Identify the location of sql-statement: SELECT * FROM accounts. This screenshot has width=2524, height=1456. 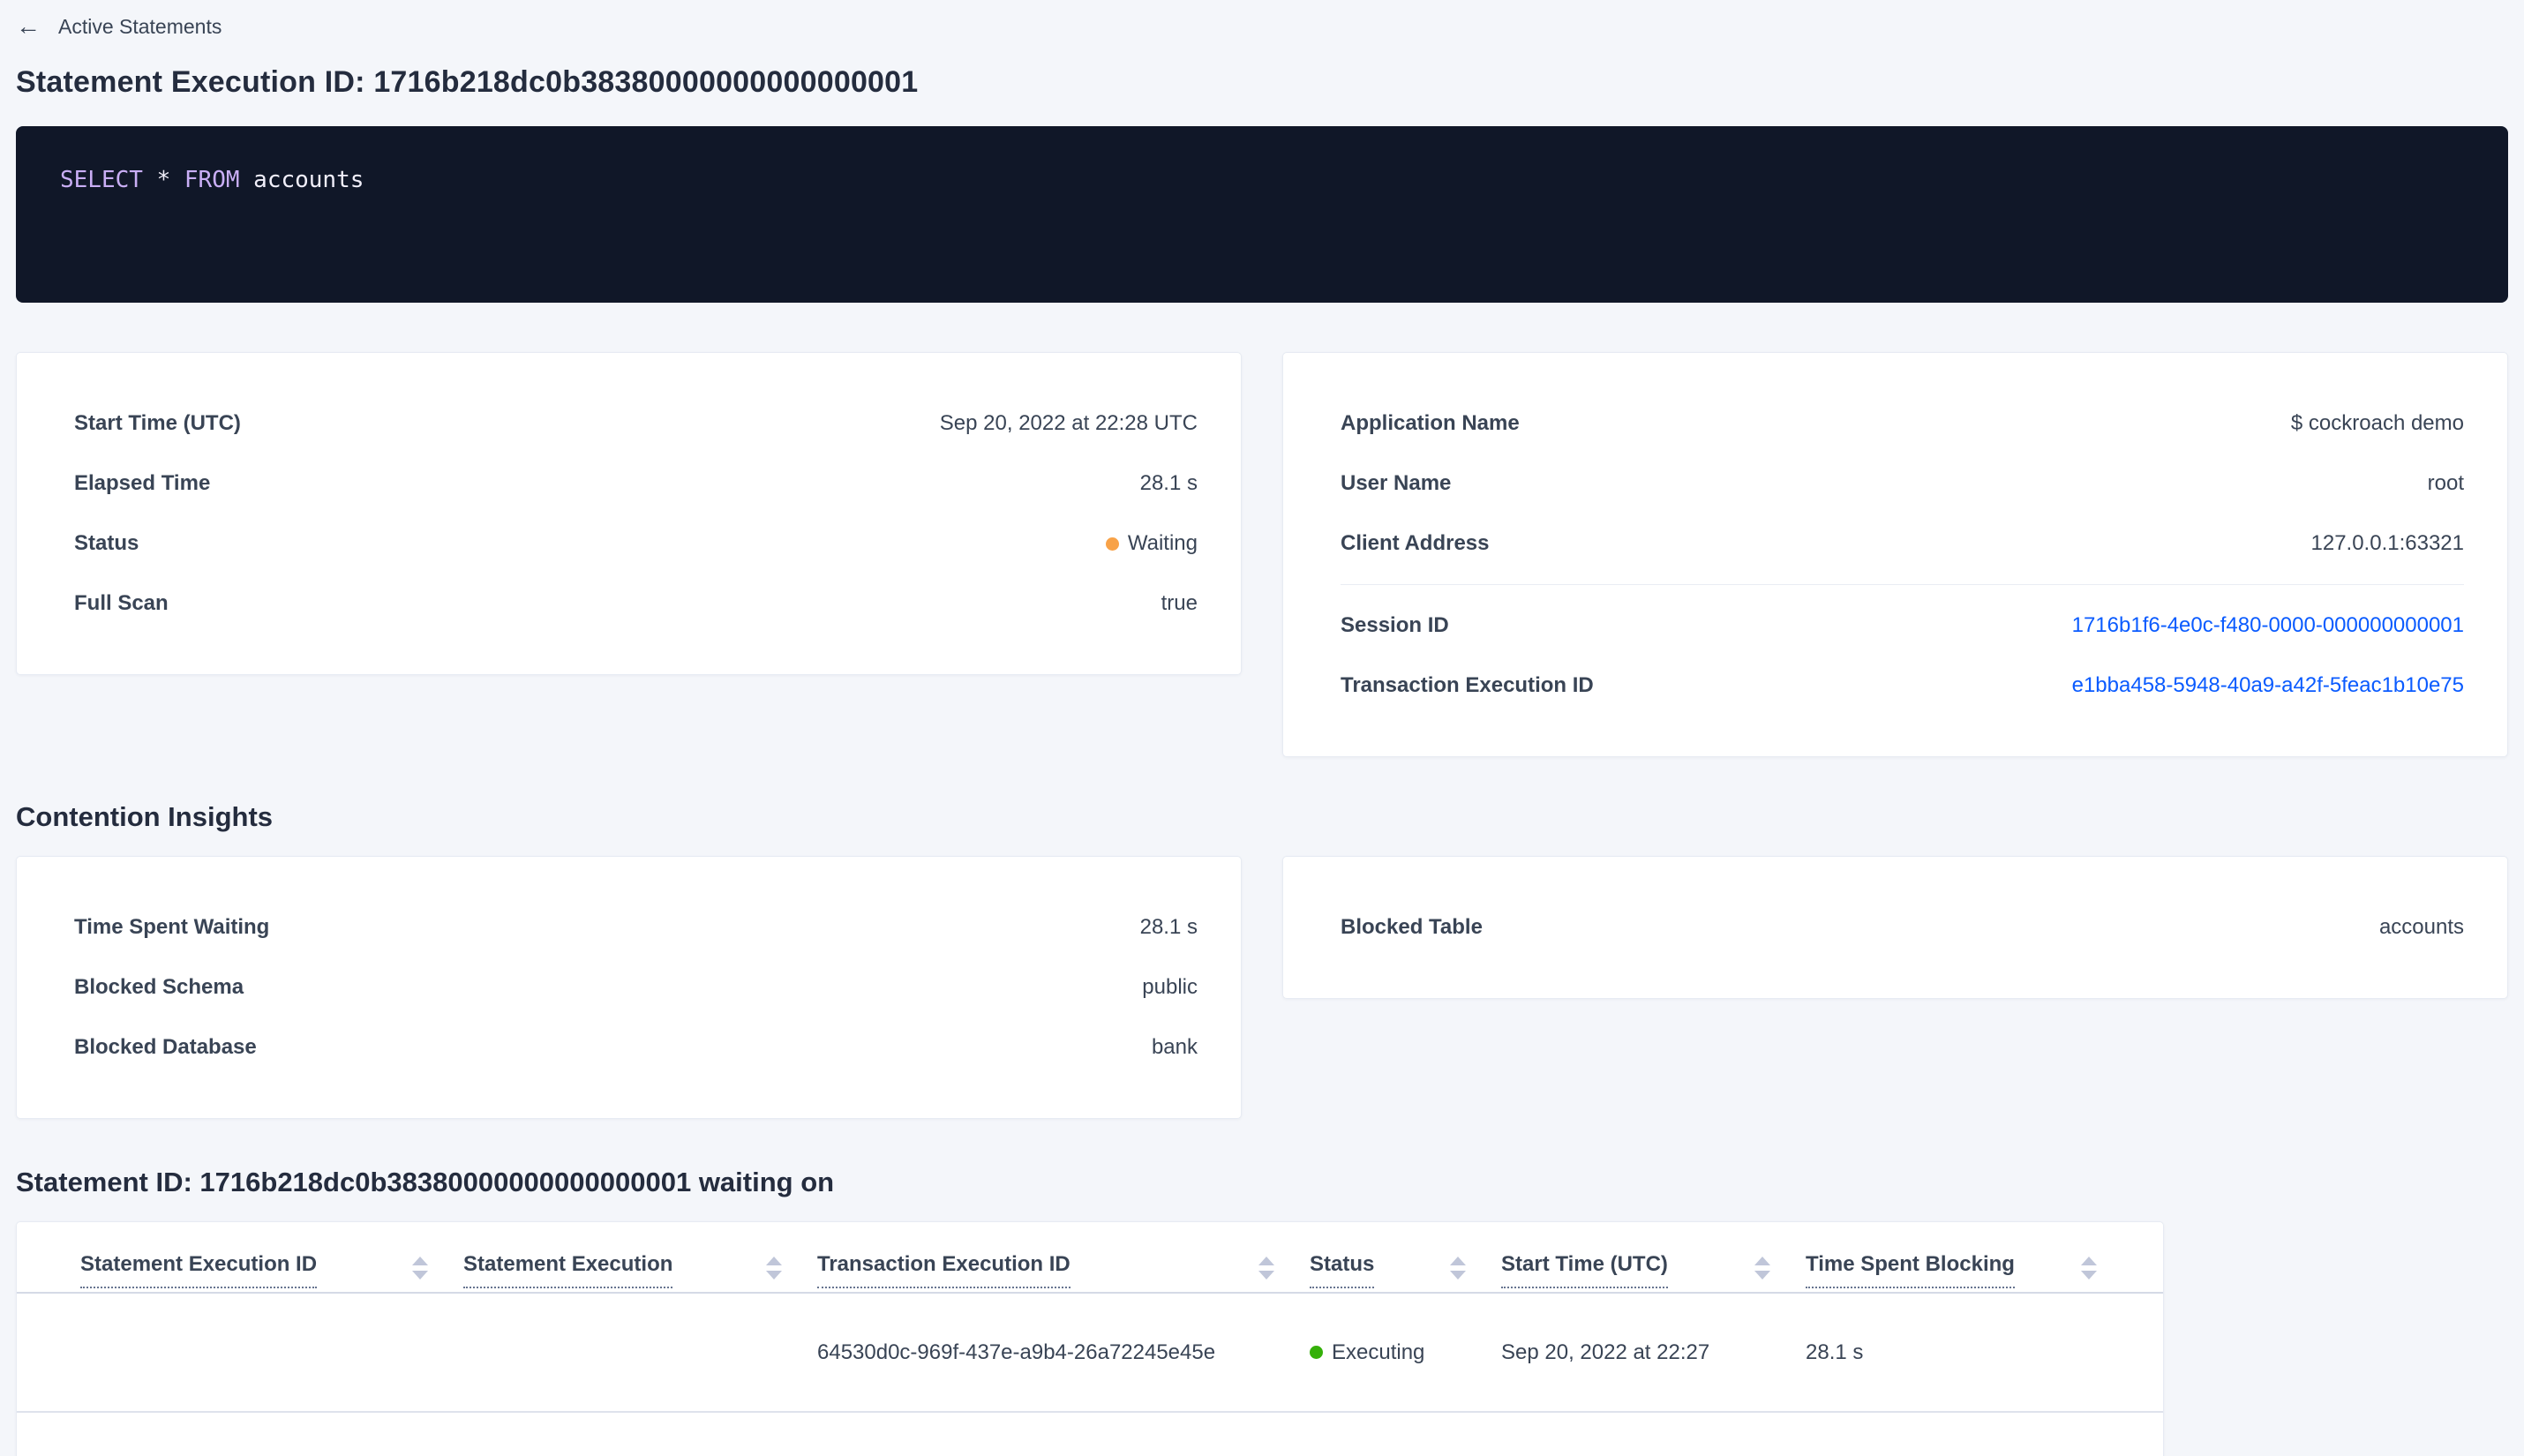
(1262, 180).